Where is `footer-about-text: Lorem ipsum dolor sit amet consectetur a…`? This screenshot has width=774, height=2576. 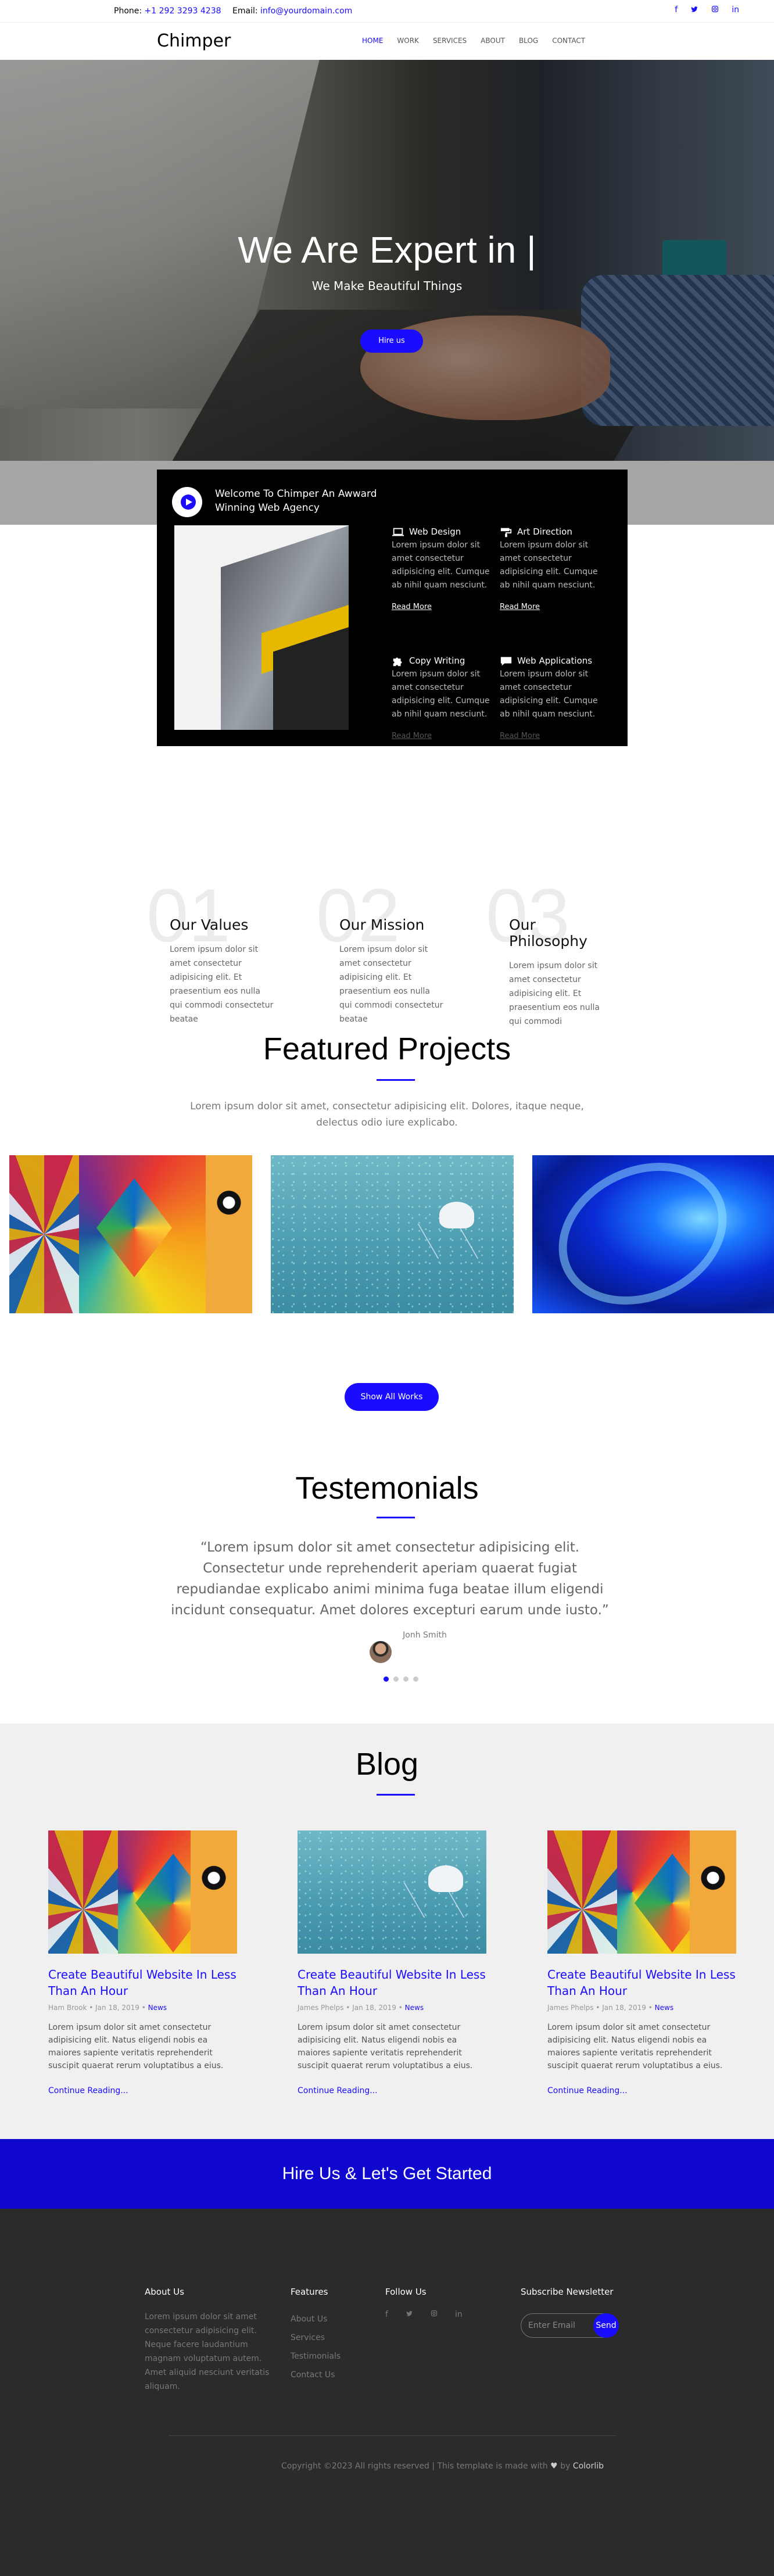
footer-about-text: Lorem ipsum dolor sit amet consectetur a… is located at coordinates (207, 2351).